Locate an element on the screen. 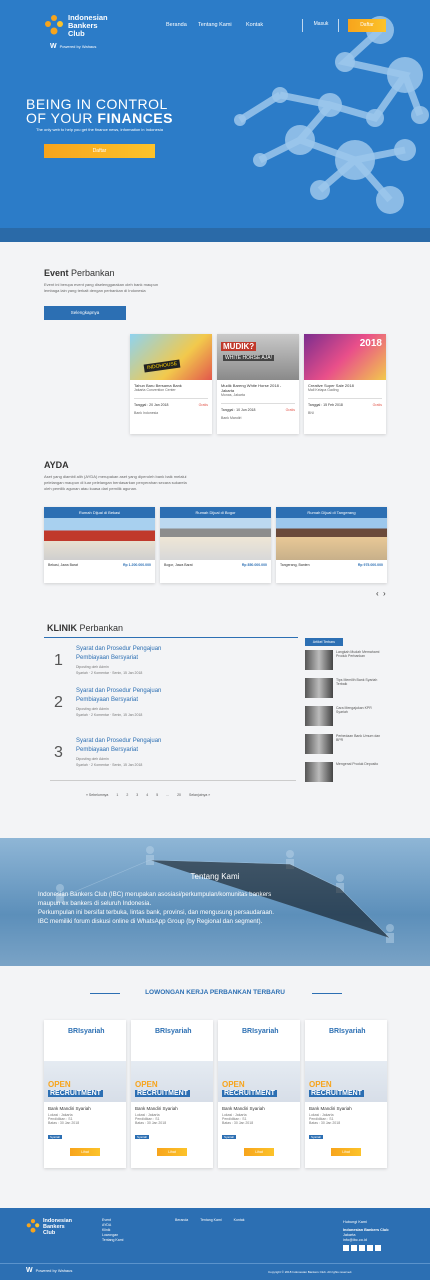  nav-tentang-kami: Tentang Kami is located at coordinates (215, 25).